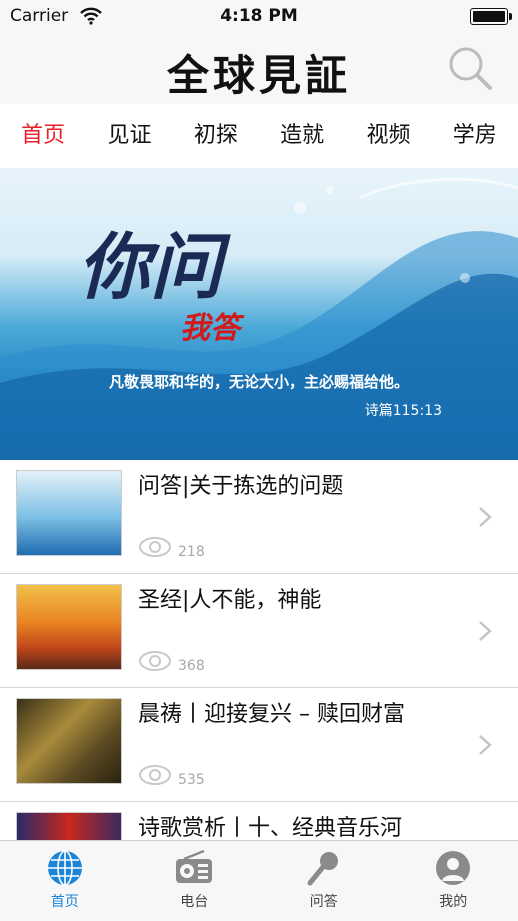 Image resolution: width=518 pixels, height=921 pixels. What do you see at coordinates (302, 136) in the screenshot?
I see `tab-edify: 造就` at bounding box center [302, 136].